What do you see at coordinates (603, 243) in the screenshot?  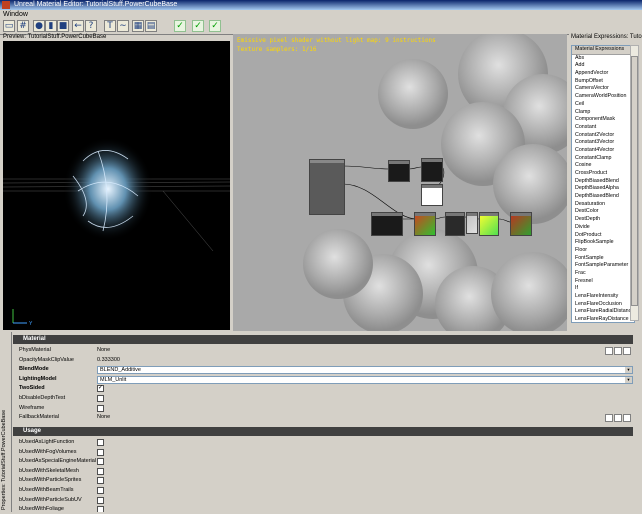 I see `expression-item: FlipBookSample` at bounding box center [603, 243].